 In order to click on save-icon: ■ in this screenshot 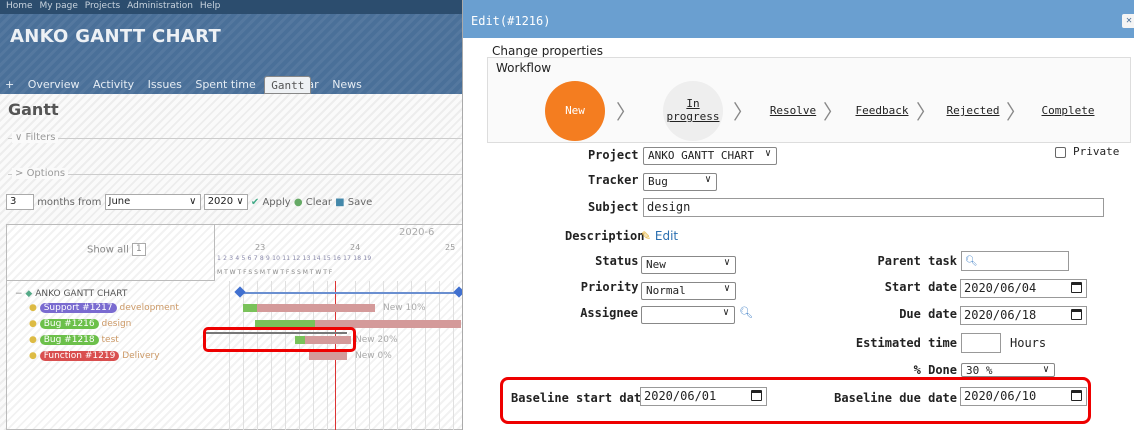, I will do `click(340, 202)`.